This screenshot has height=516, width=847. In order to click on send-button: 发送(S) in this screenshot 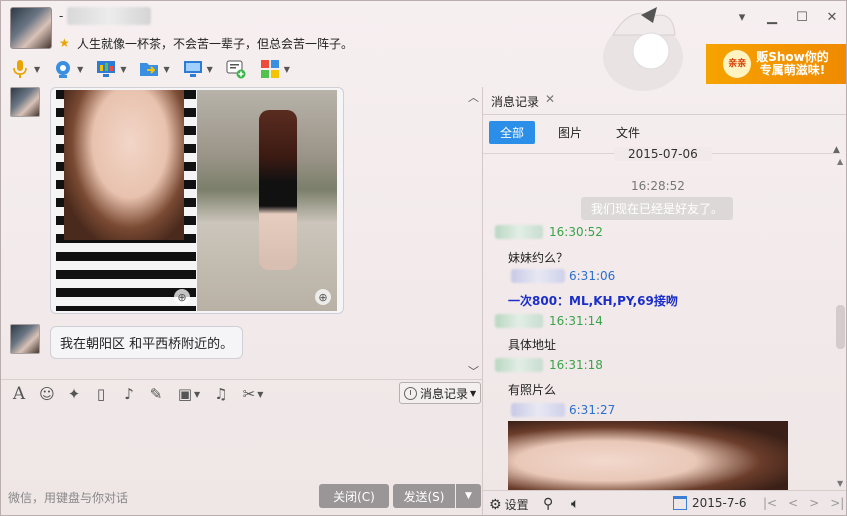, I will do `click(424, 496)`.